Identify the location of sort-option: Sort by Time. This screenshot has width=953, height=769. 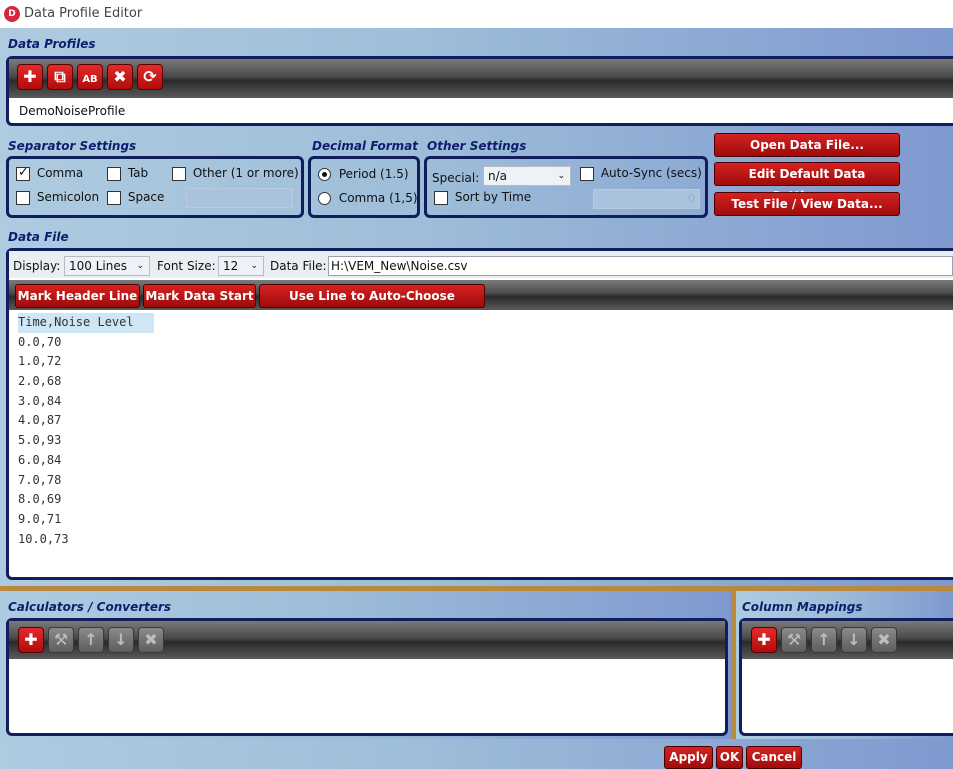
(482, 197).